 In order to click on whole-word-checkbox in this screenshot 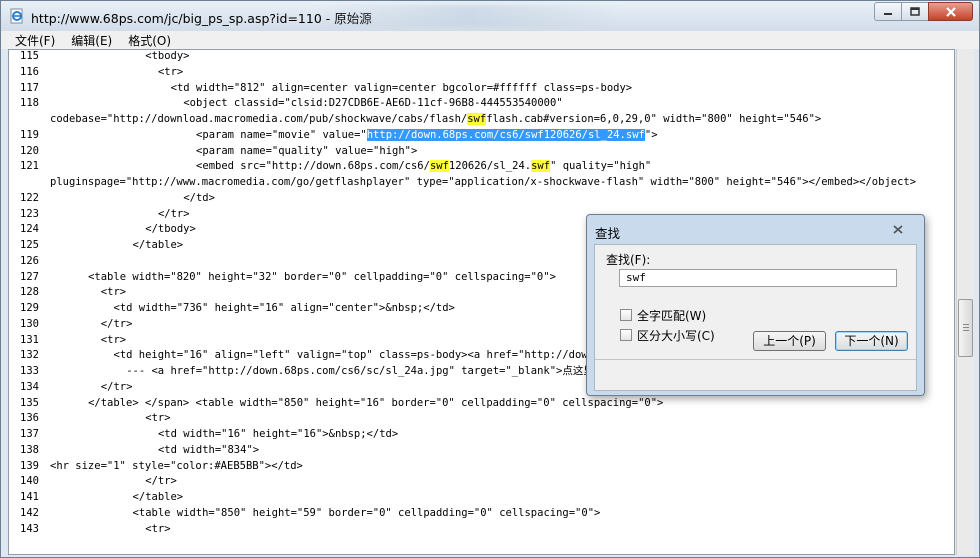, I will do `click(626, 315)`.